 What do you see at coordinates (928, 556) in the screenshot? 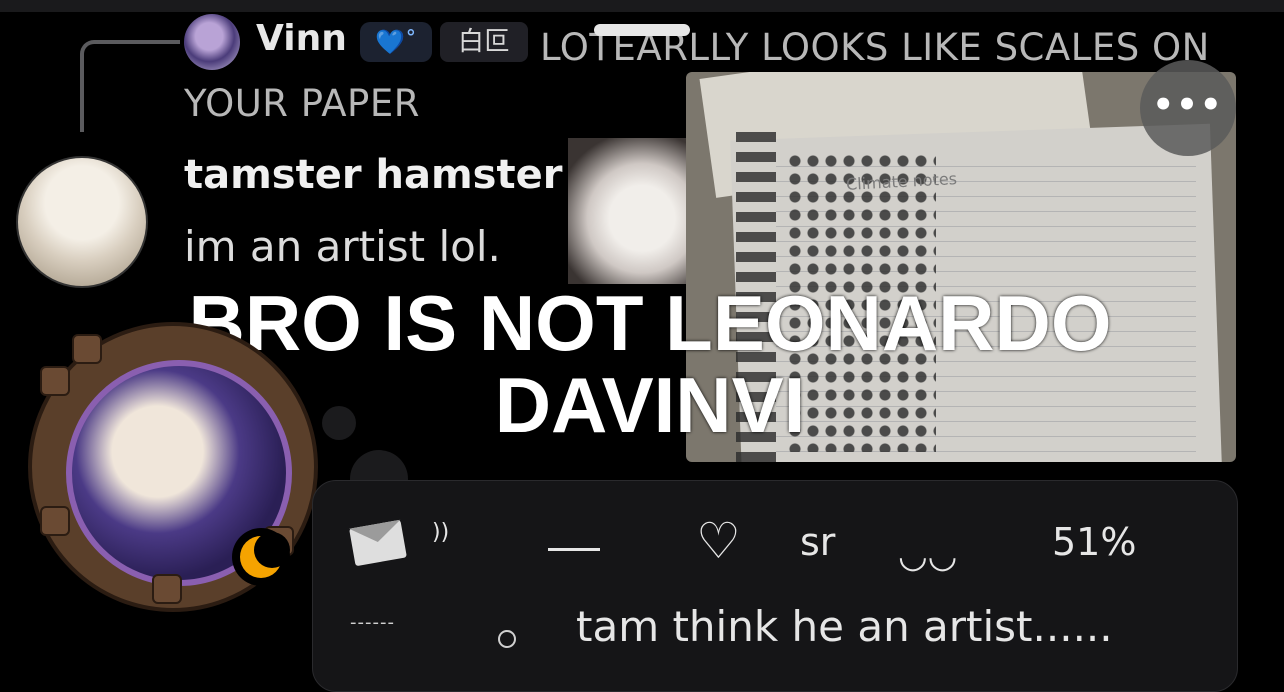
I see `smile-icon: ◡◡` at bounding box center [928, 556].